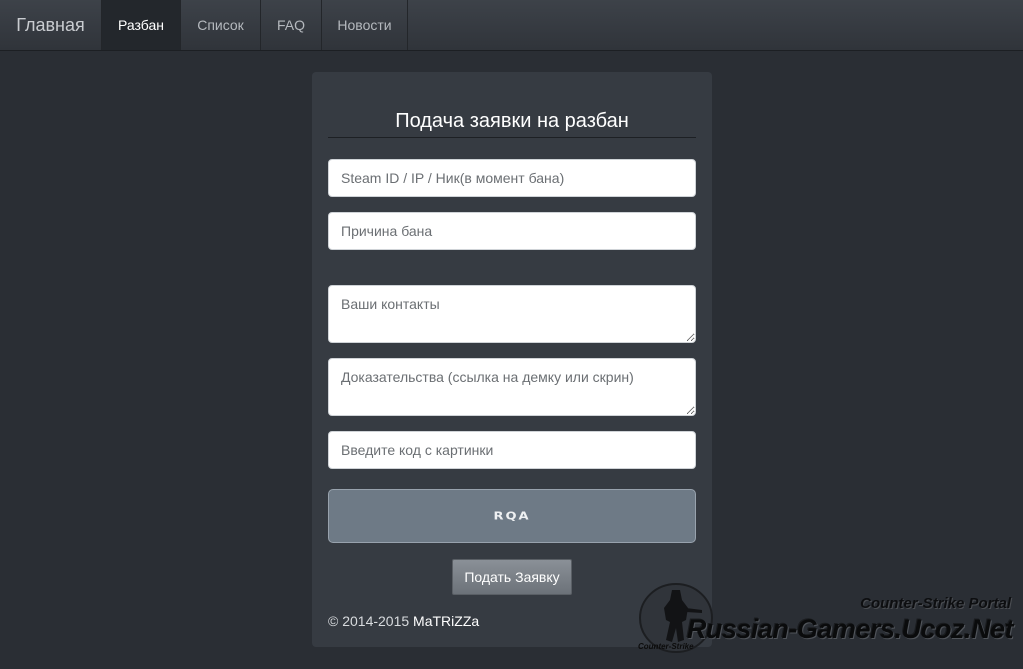 This screenshot has width=1023, height=669. Describe the element at coordinates (369, 621) in the screenshot. I see `copyright-text: © 2014-2015` at that location.